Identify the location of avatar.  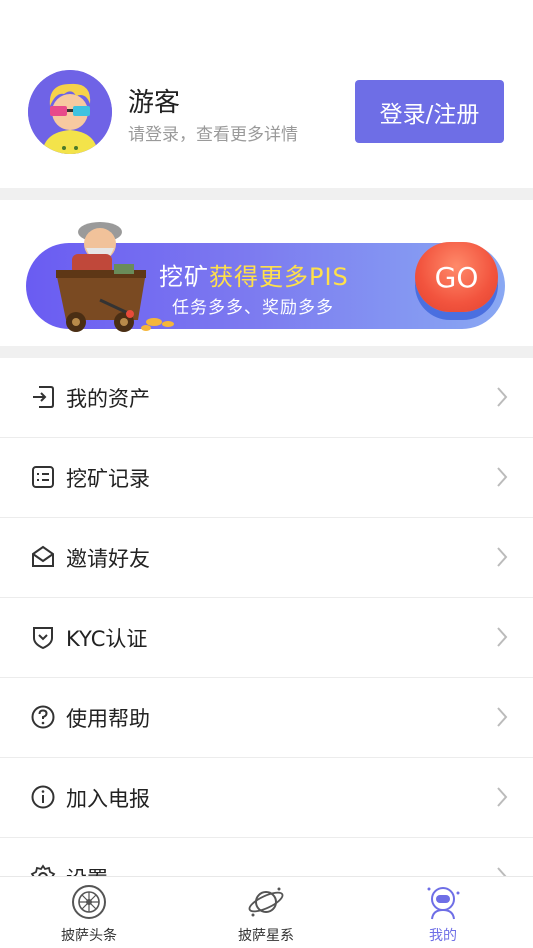
(70, 112).